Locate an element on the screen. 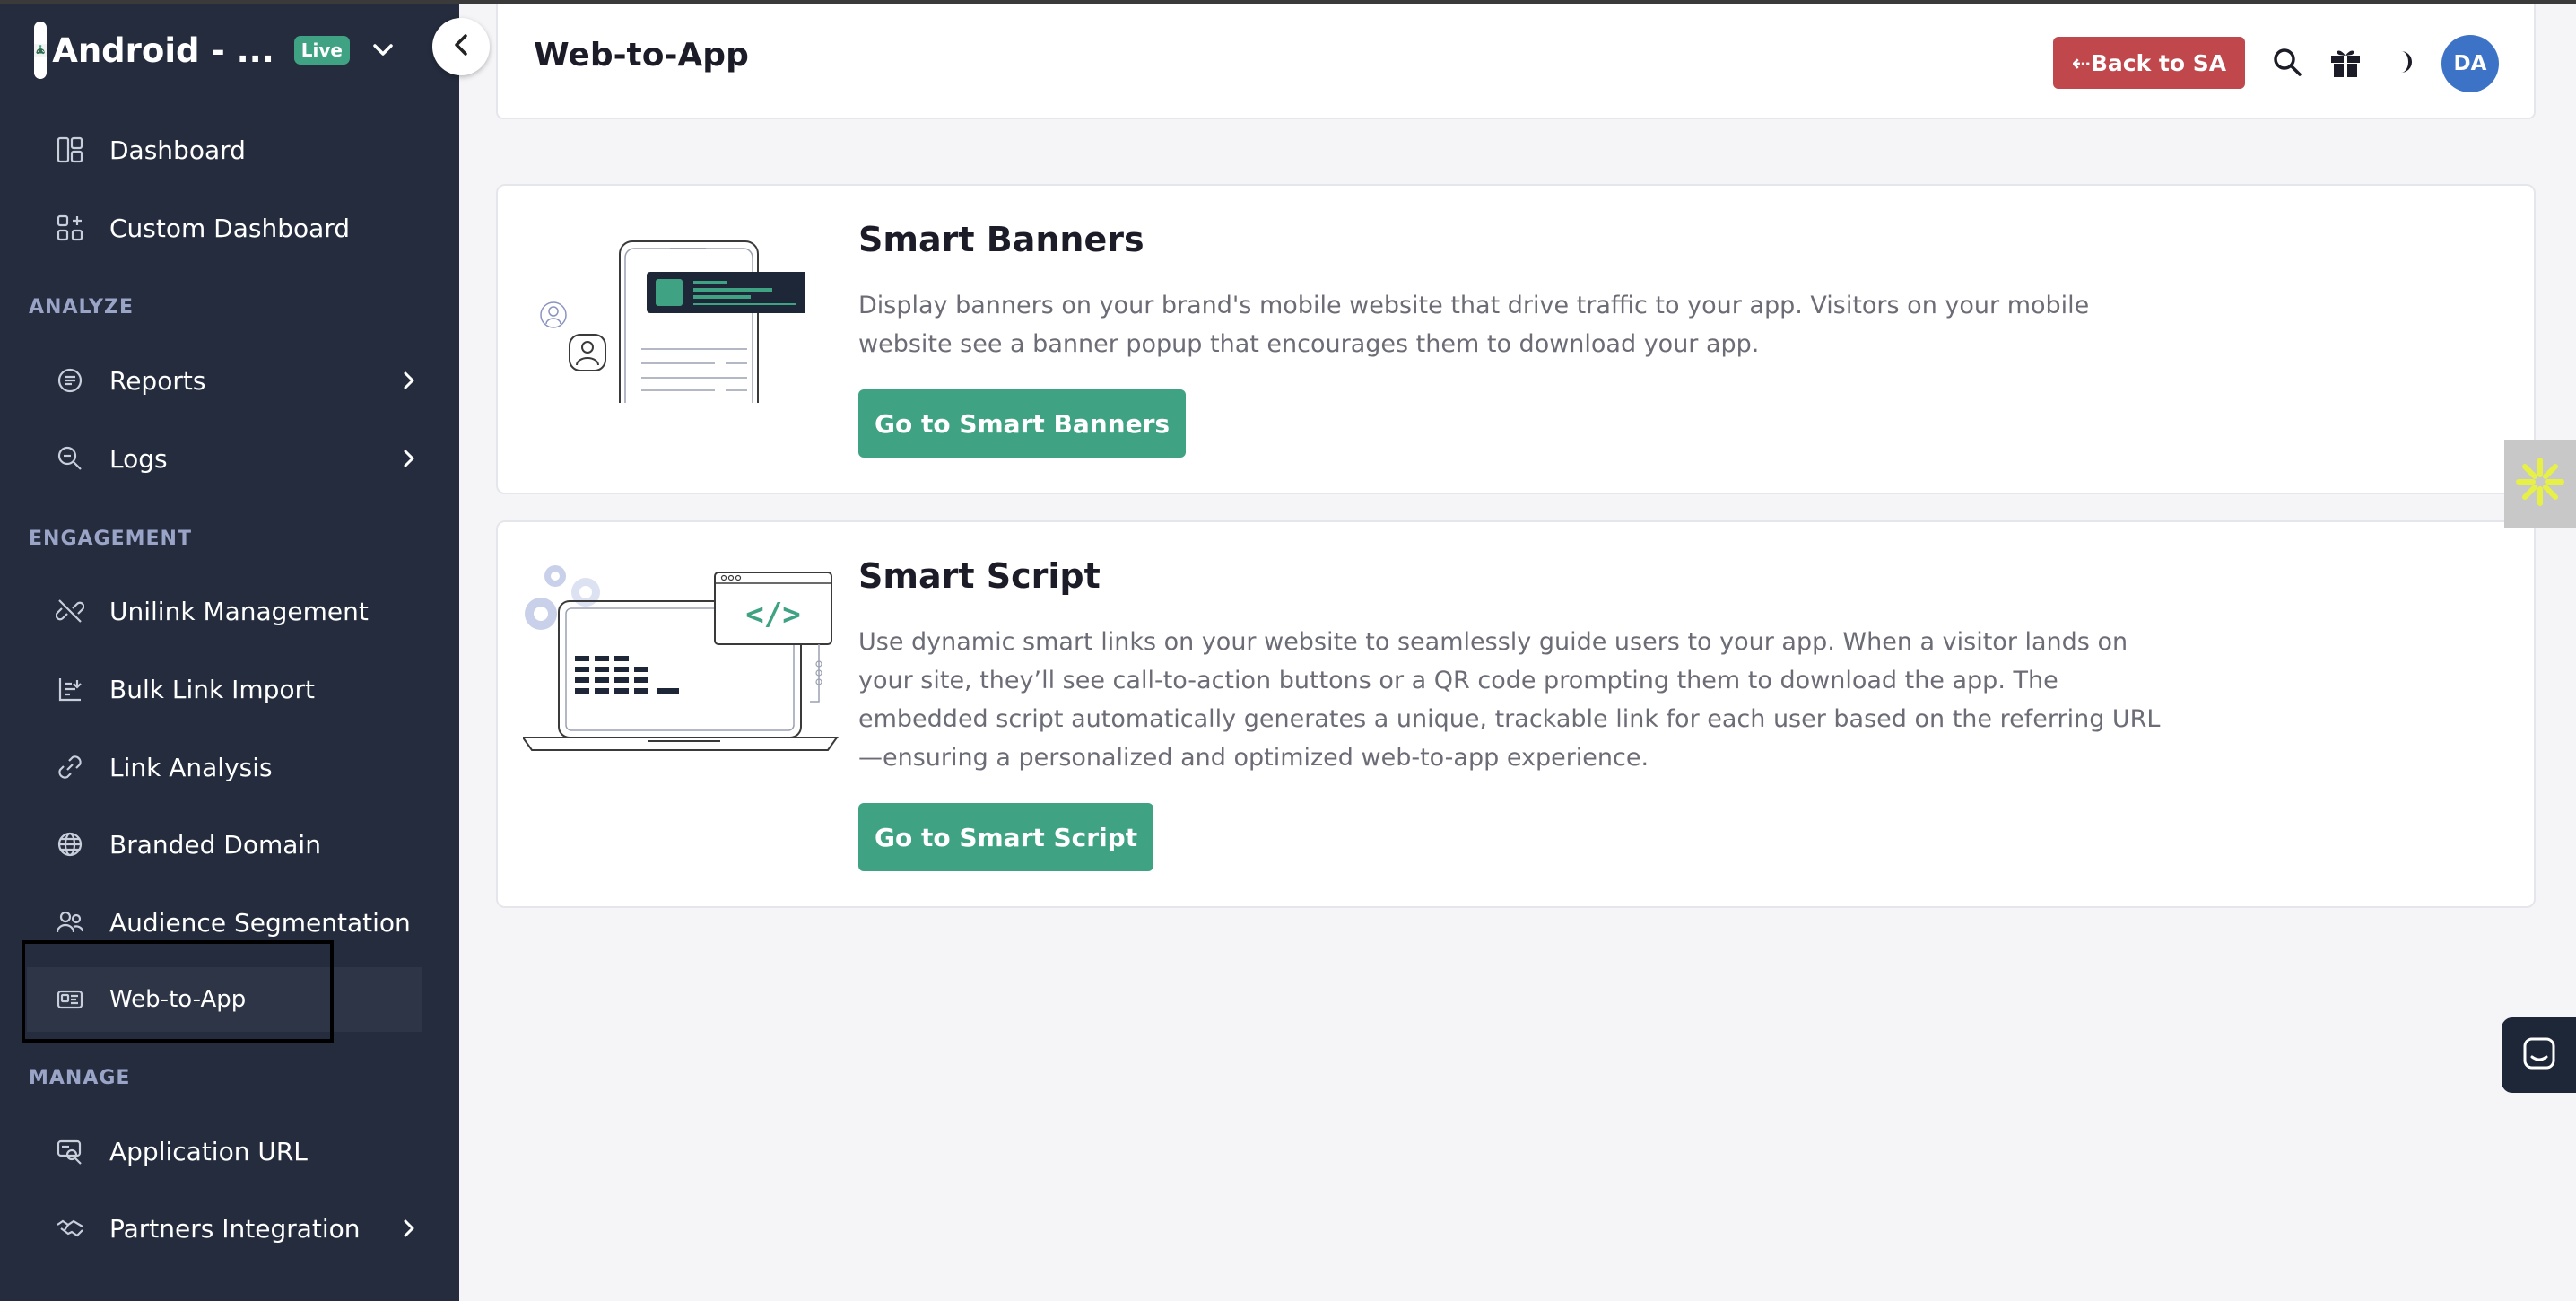 This screenshot has height=1301, width=2576. card-title: Smart Banners is located at coordinates (1001, 239).